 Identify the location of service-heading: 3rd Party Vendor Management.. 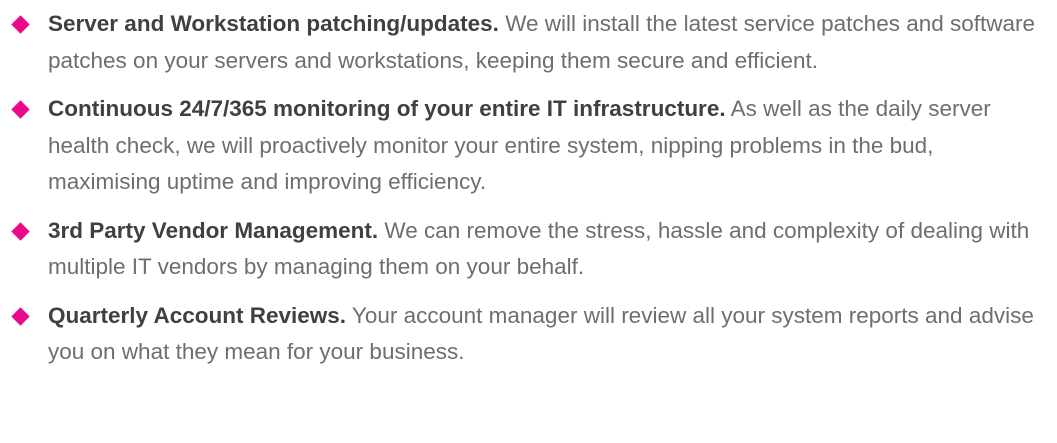
(213, 230).